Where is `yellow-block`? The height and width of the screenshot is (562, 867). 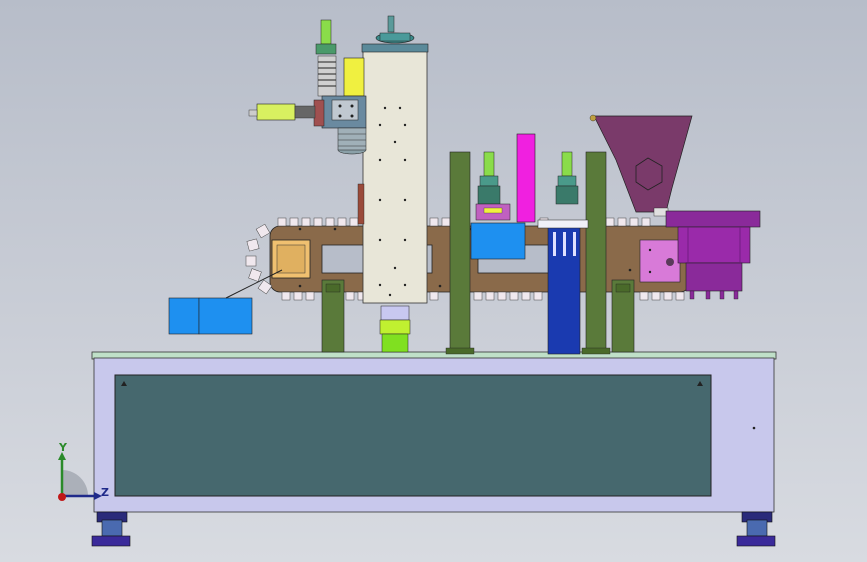 yellow-block is located at coordinates (354, 77).